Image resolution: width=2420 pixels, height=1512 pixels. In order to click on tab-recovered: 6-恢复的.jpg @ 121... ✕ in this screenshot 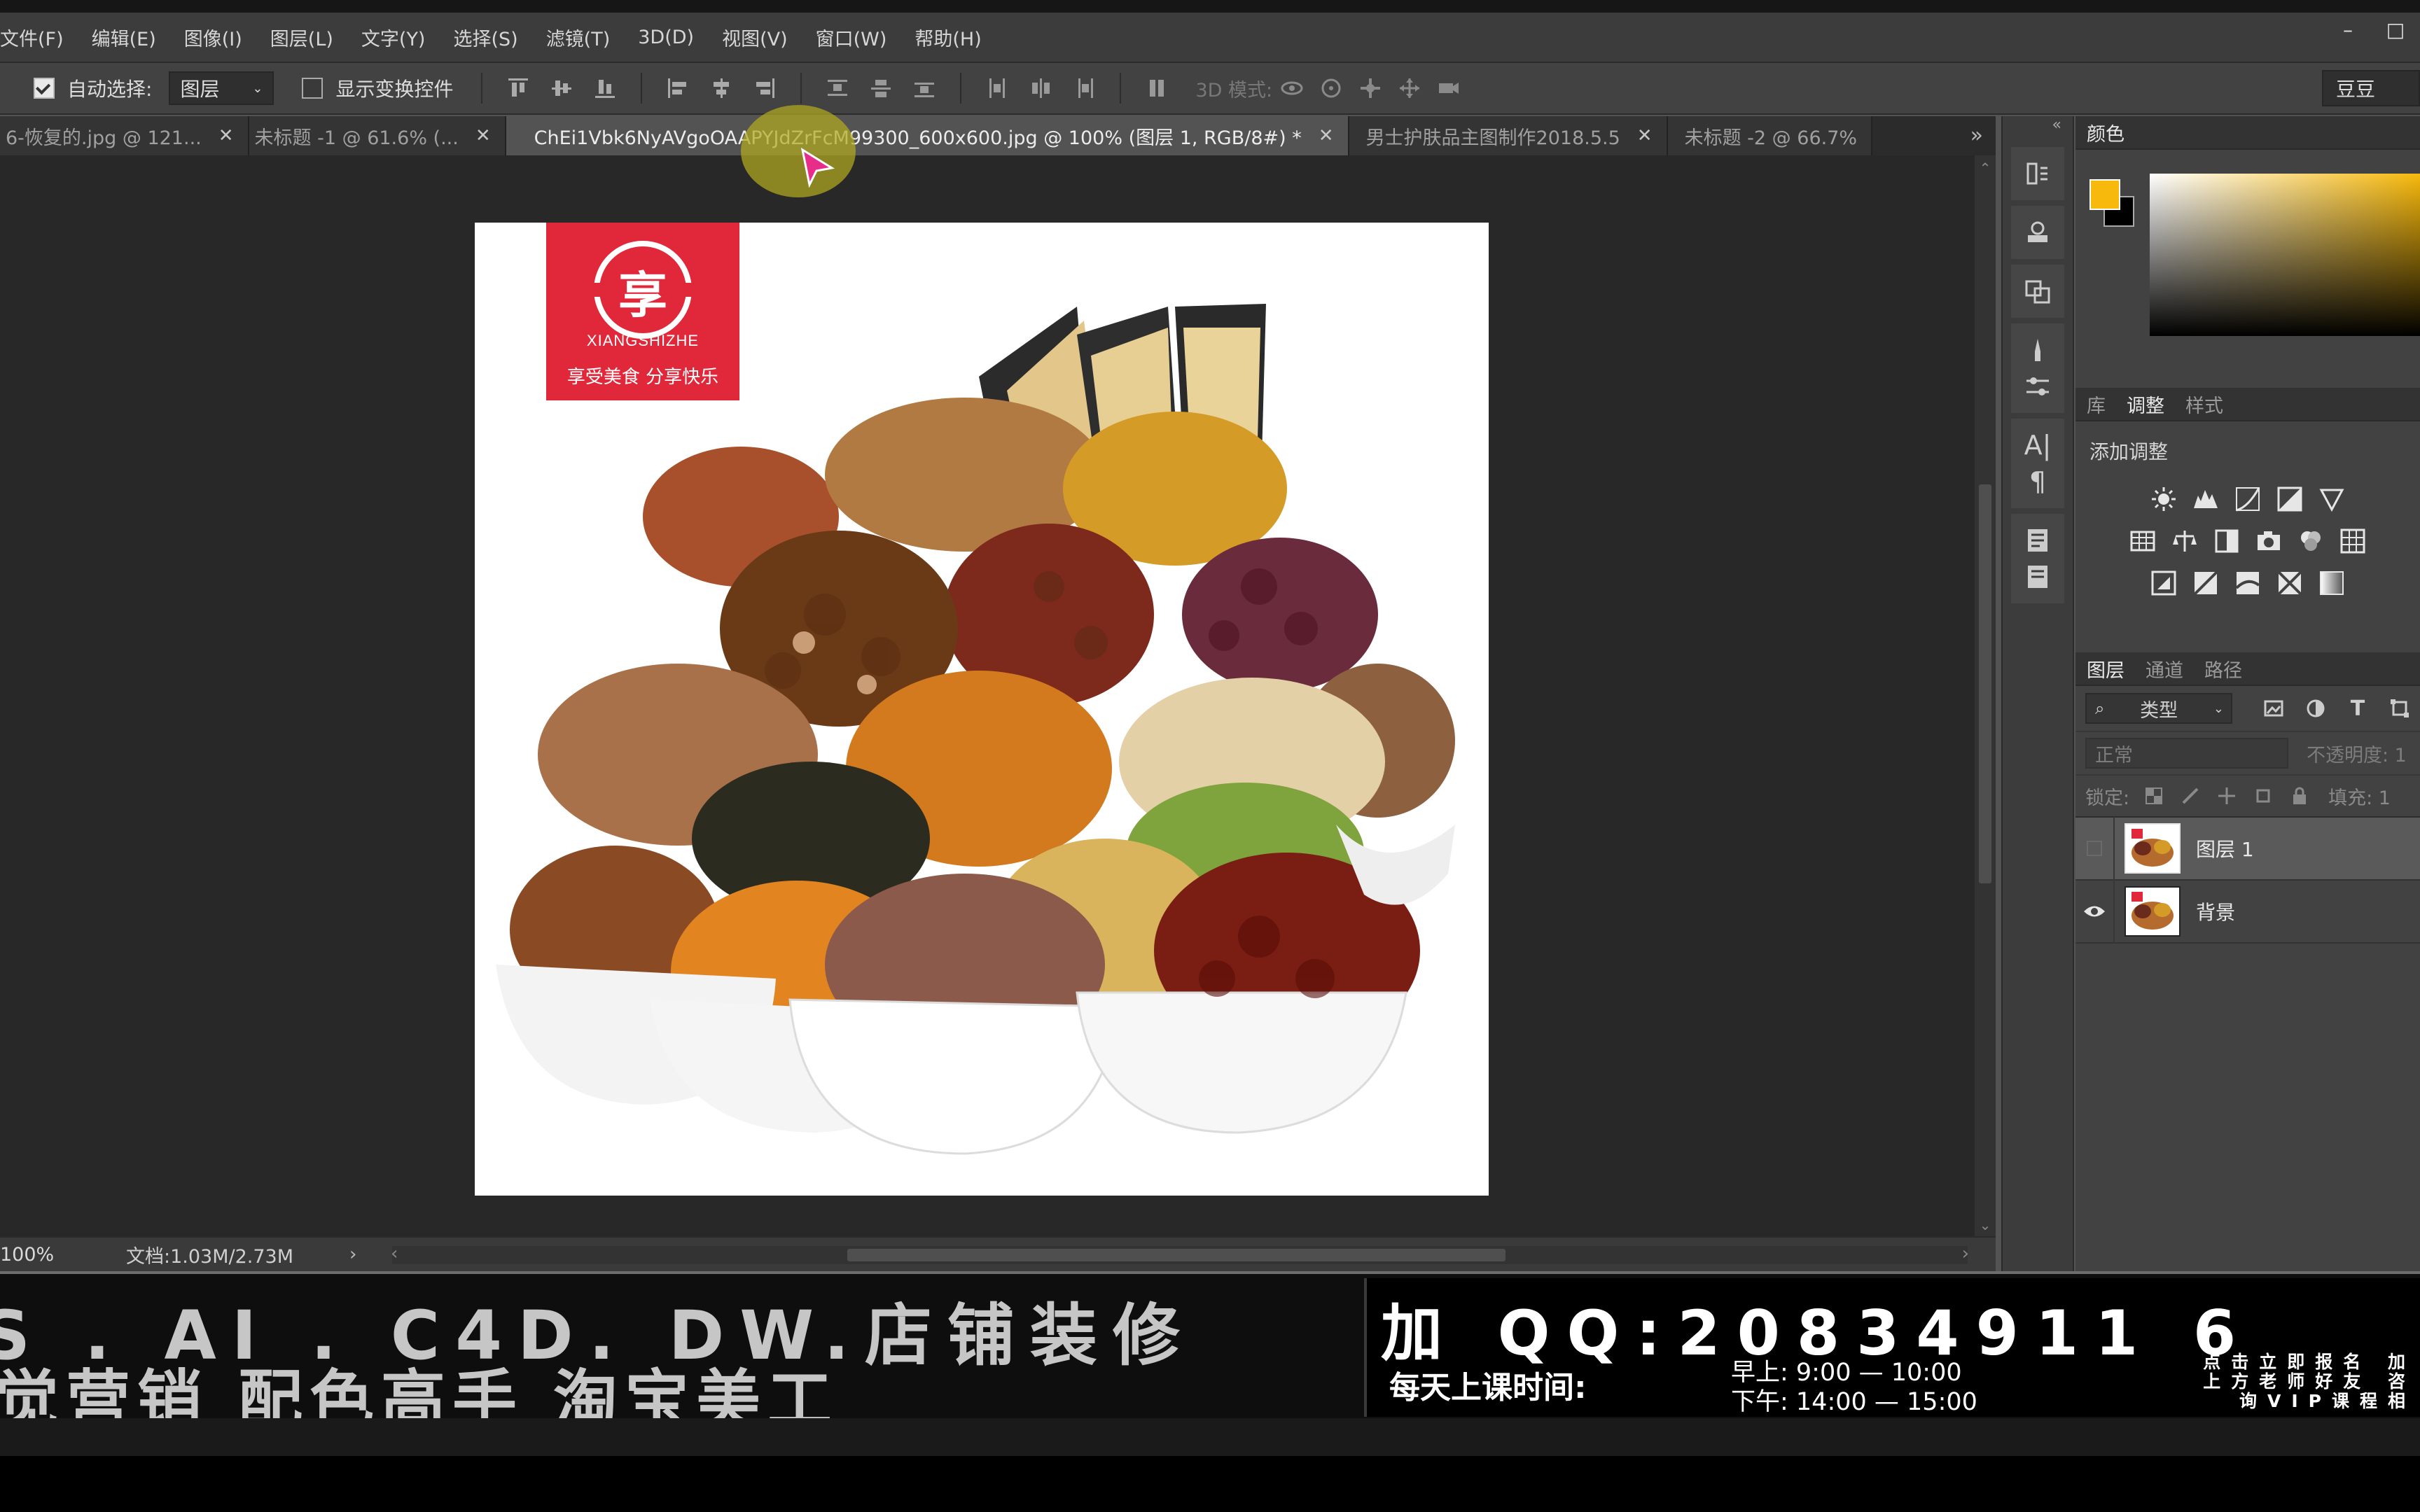, I will do `click(124, 135)`.